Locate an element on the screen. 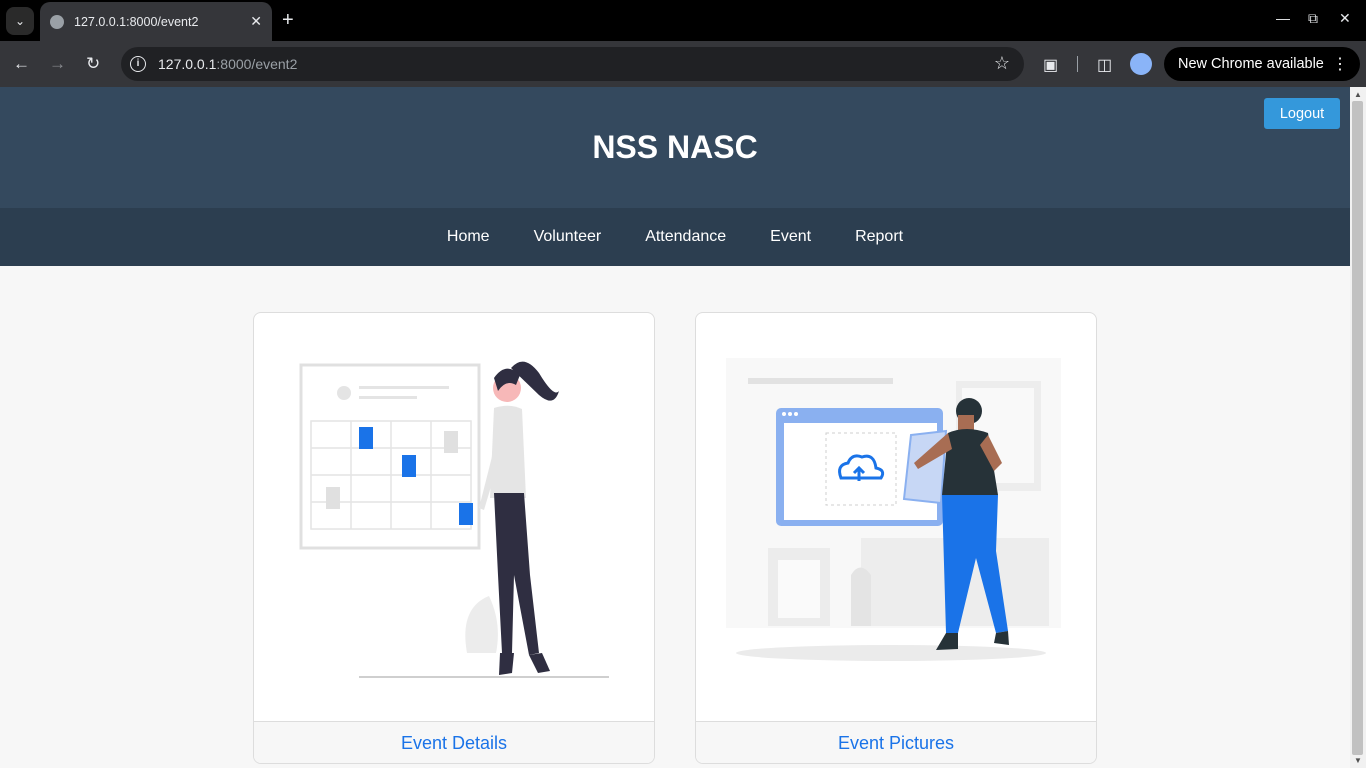 This screenshot has height=768, width=1366. nav-item-home: Home is located at coordinates (468, 237).